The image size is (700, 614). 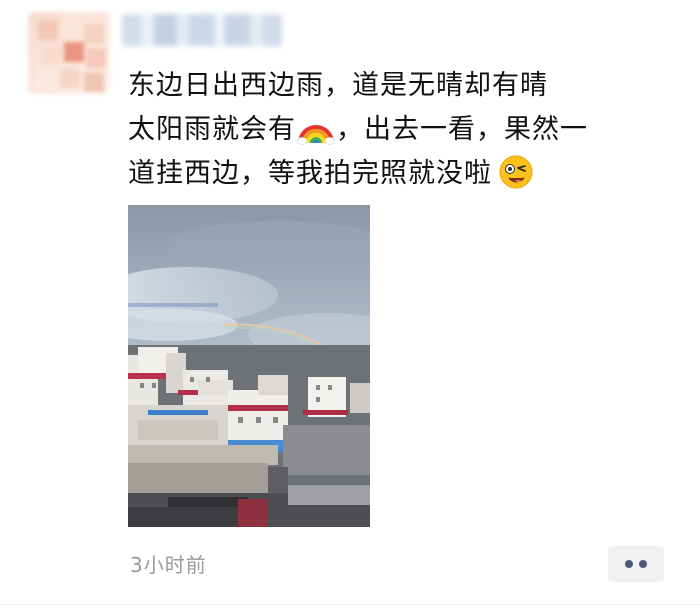 What do you see at coordinates (212, 129) in the screenshot?
I see `post-text-line-2-start: 太阳雨就会有` at bounding box center [212, 129].